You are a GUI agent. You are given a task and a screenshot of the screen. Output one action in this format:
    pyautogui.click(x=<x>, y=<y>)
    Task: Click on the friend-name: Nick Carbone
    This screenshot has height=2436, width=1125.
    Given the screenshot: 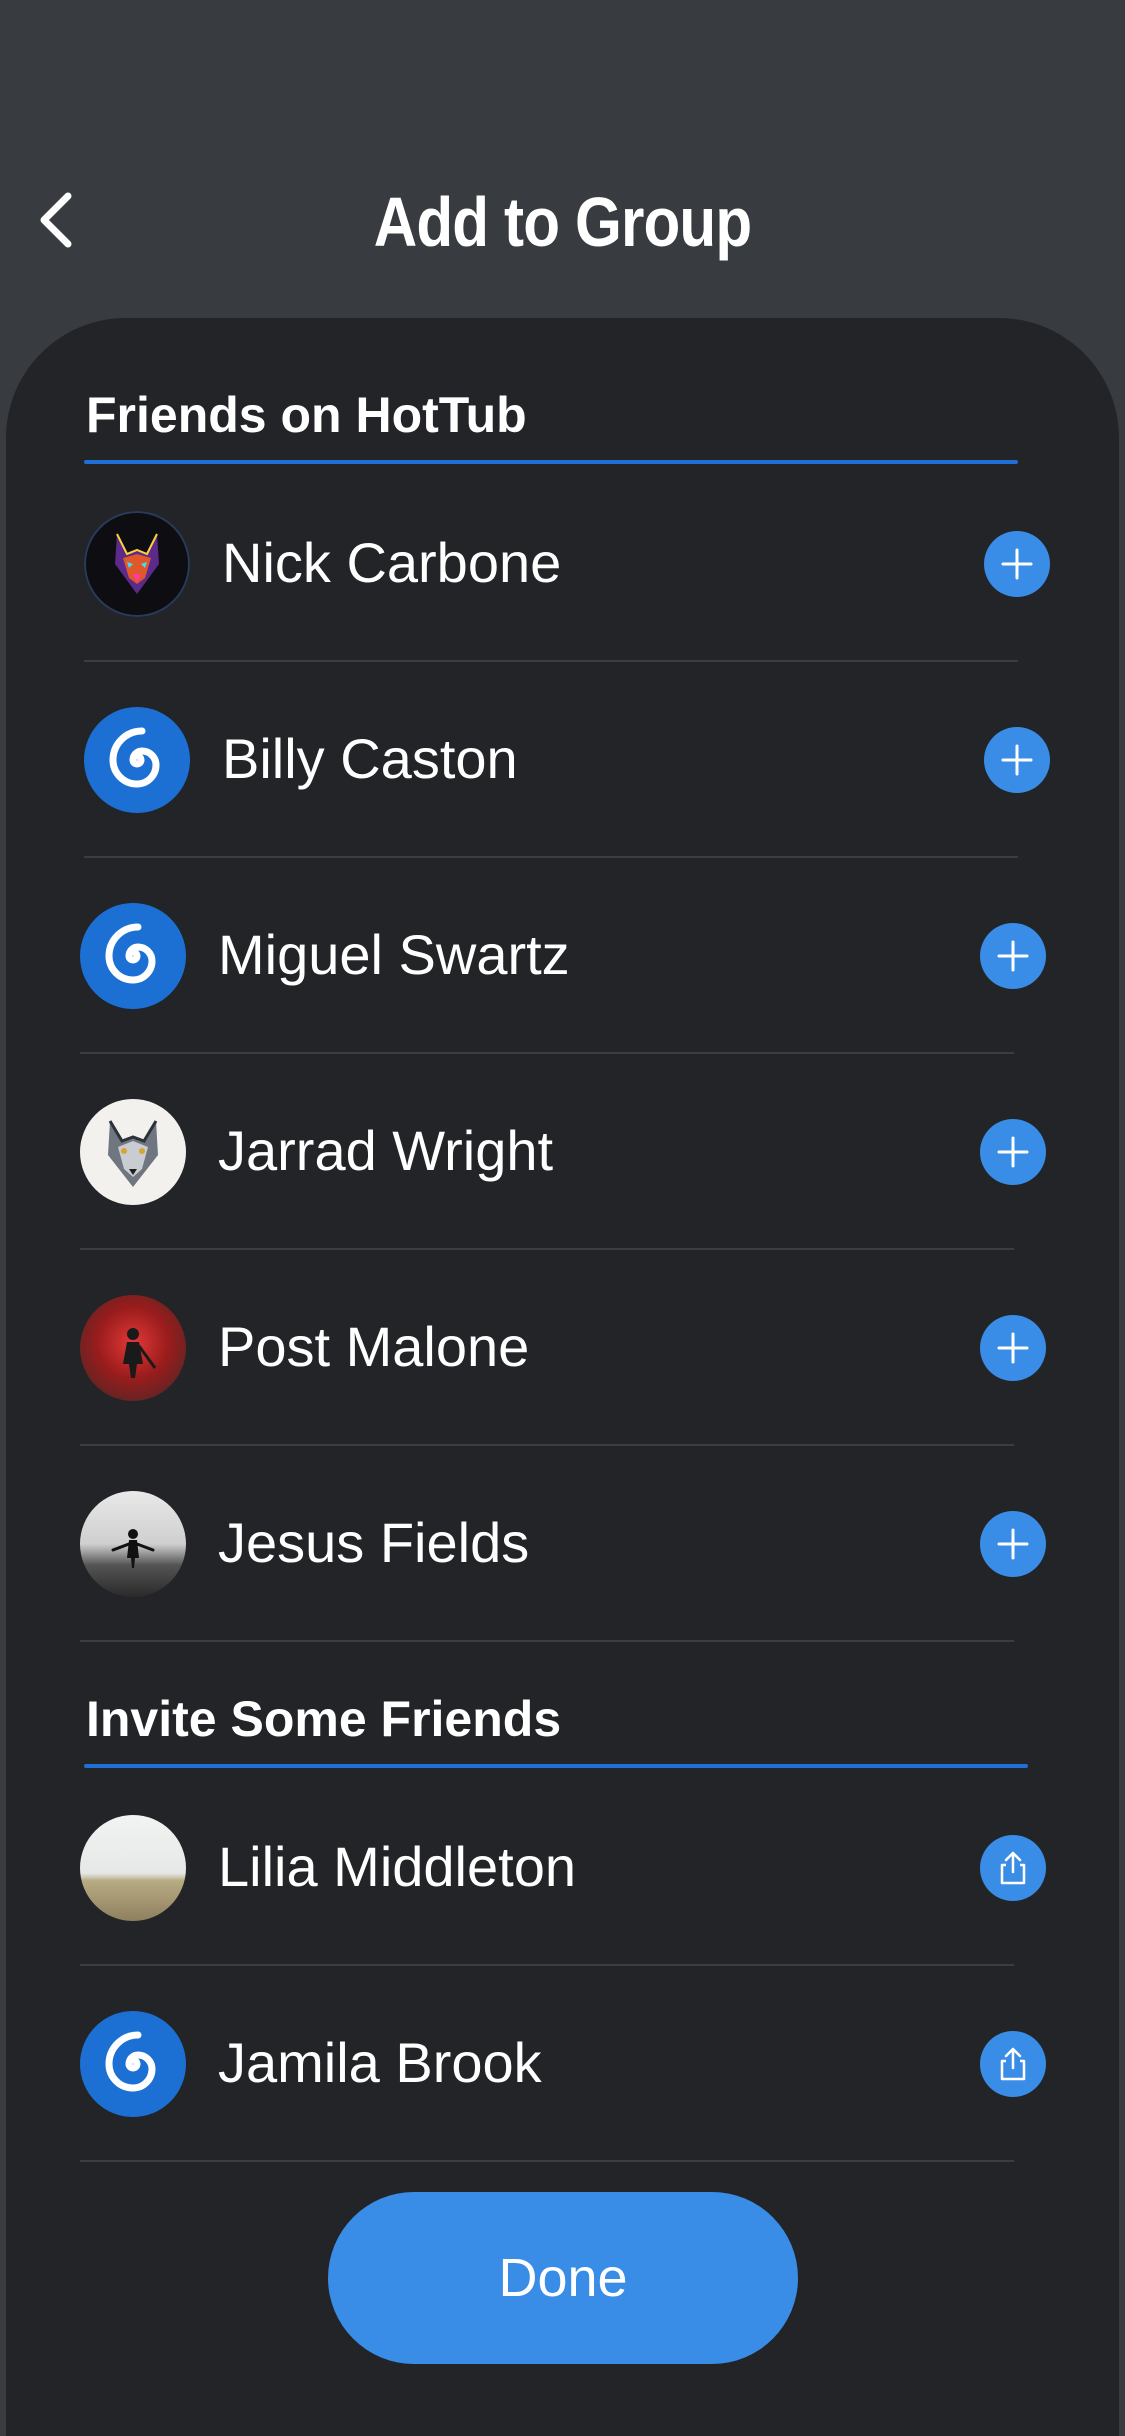 What is the action you would take?
    pyautogui.click(x=392, y=563)
    